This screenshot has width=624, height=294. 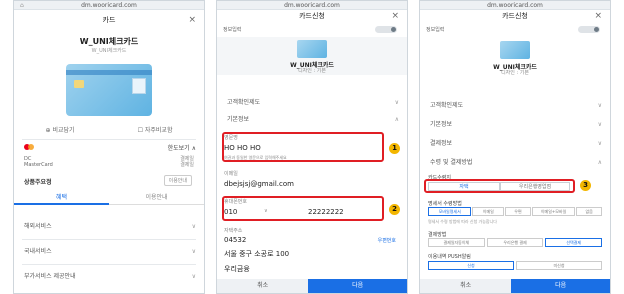 What do you see at coordinates (515, 242) in the screenshot?
I see `payment-option-bank: 우리은행 결제` at bounding box center [515, 242].